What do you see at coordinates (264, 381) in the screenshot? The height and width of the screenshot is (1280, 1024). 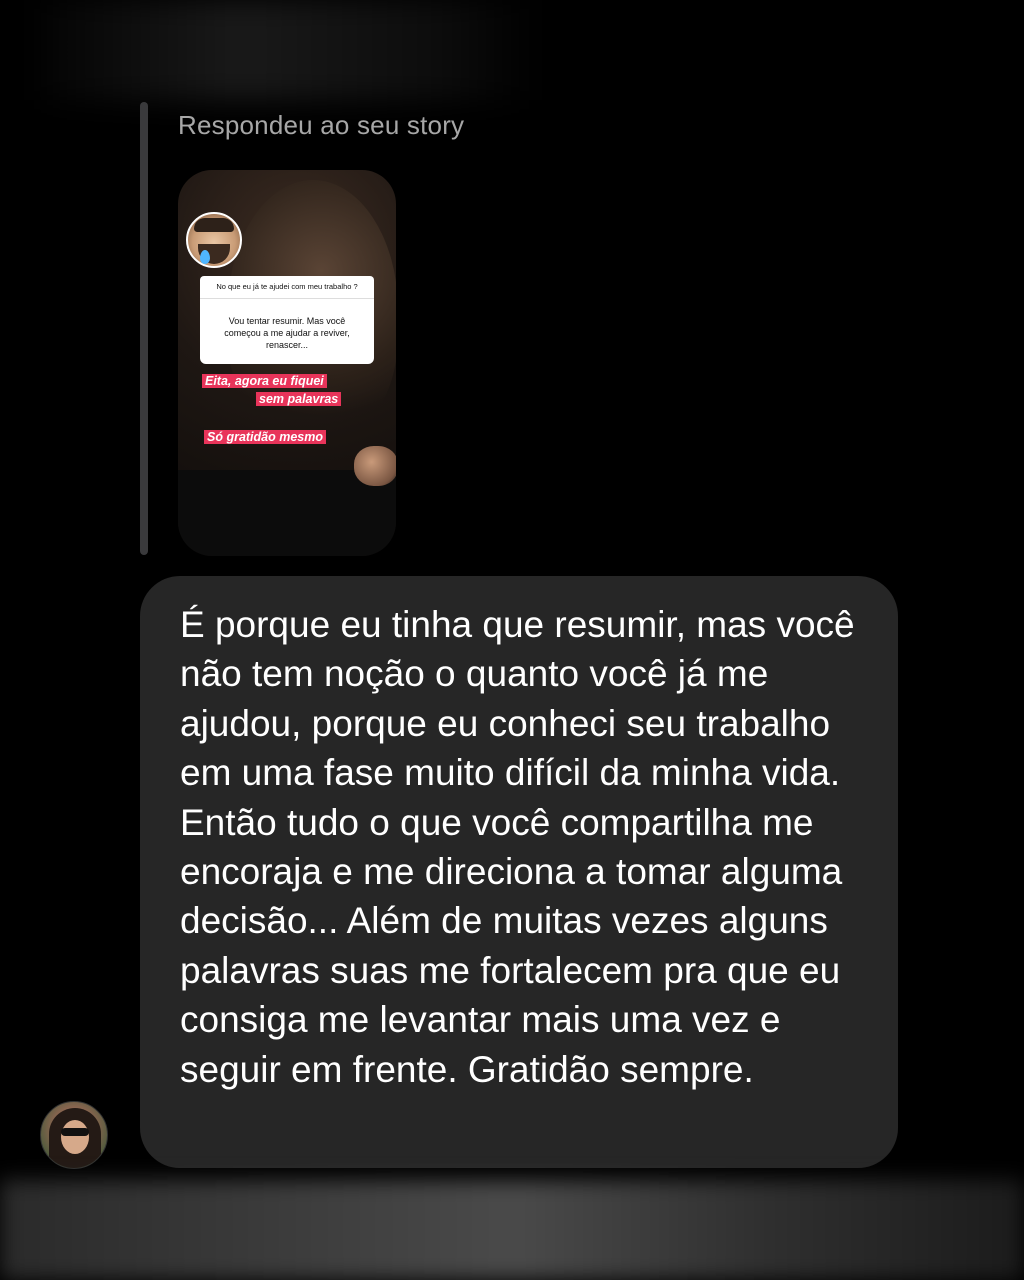 I see `story-caption-line-1: Eita, agora eu fiquei` at bounding box center [264, 381].